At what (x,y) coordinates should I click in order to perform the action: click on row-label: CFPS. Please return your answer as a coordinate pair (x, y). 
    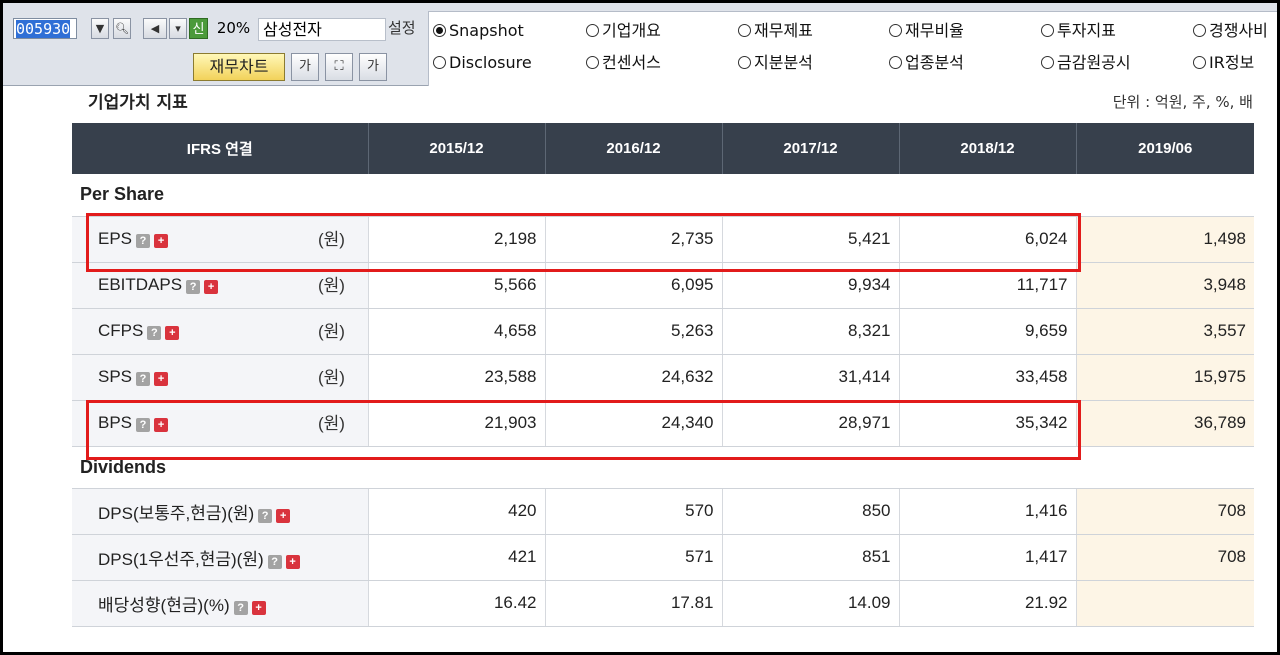
    Looking at the image, I should click on (121, 330).